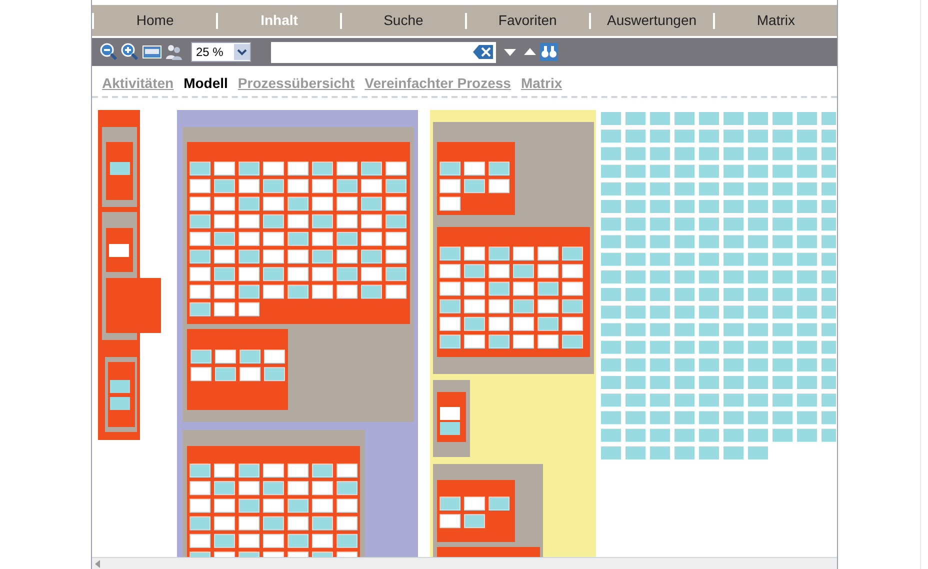 Image resolution: width=928 pixels, height=569 pixels. I want to click on zoom-in-icon, so click(130, 52).